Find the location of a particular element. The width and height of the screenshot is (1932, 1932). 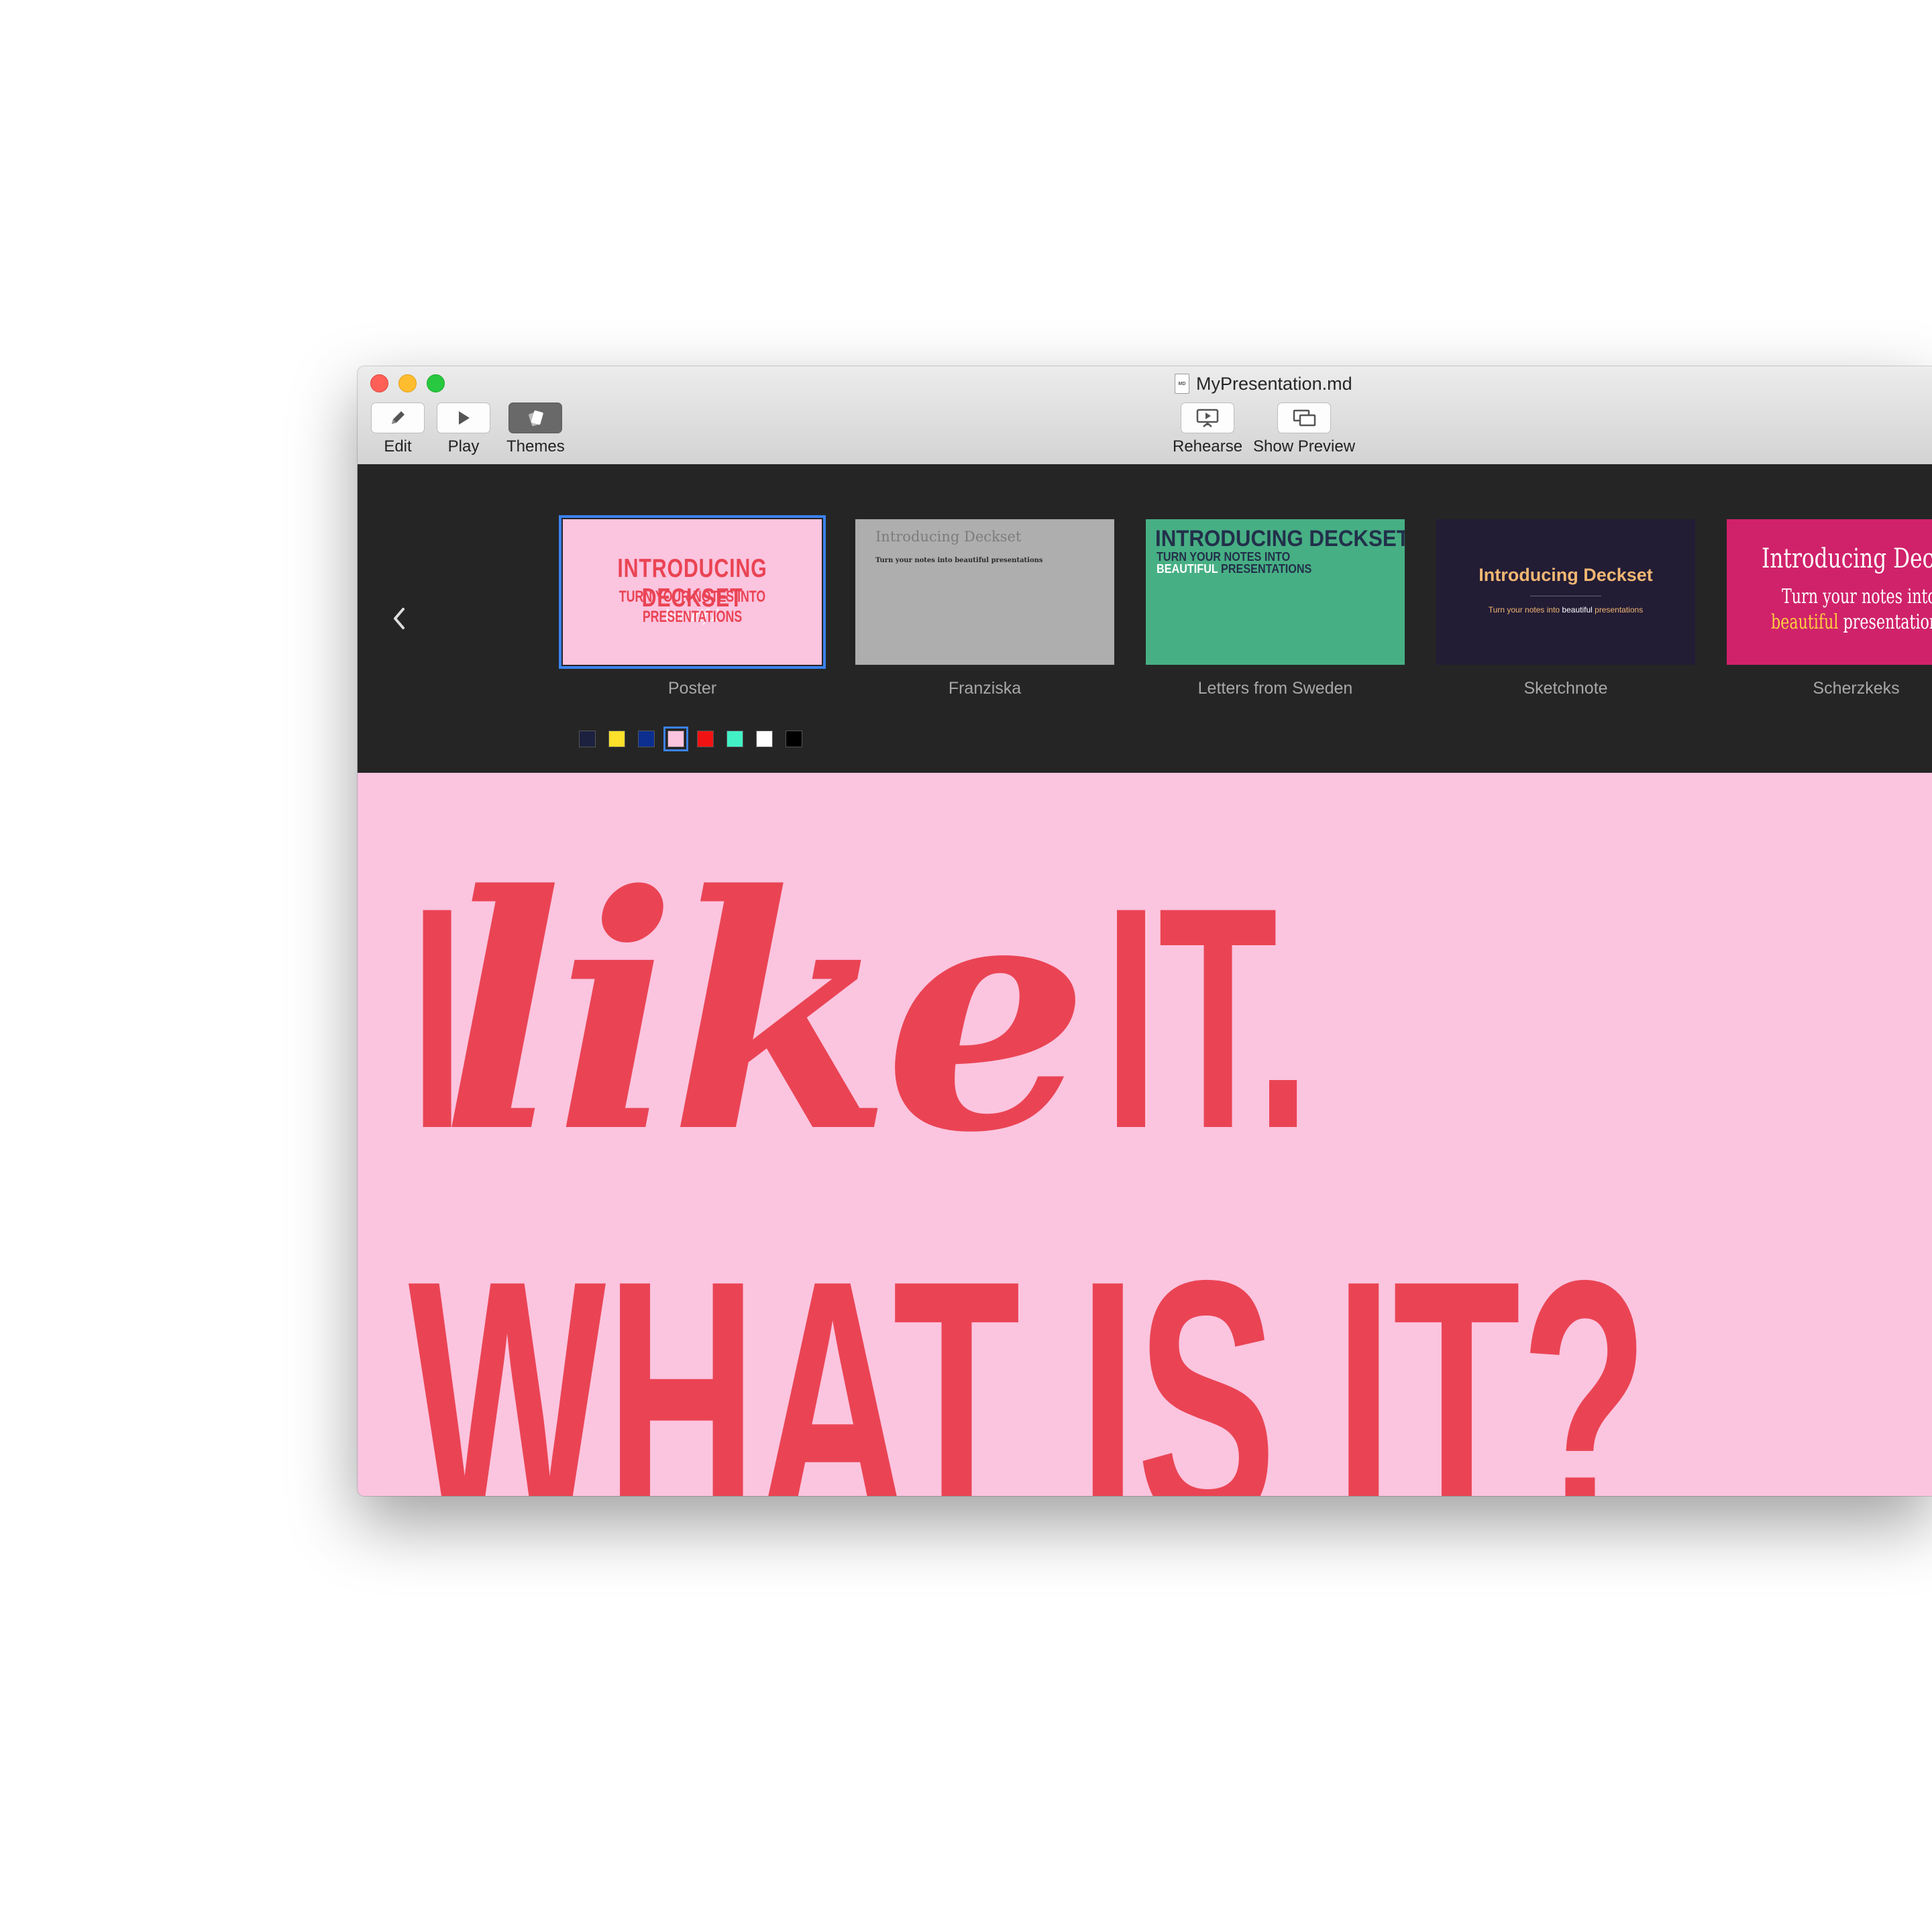

theme-preview-subtitle: Turn your notes into is located at coordinates (1857, 596).